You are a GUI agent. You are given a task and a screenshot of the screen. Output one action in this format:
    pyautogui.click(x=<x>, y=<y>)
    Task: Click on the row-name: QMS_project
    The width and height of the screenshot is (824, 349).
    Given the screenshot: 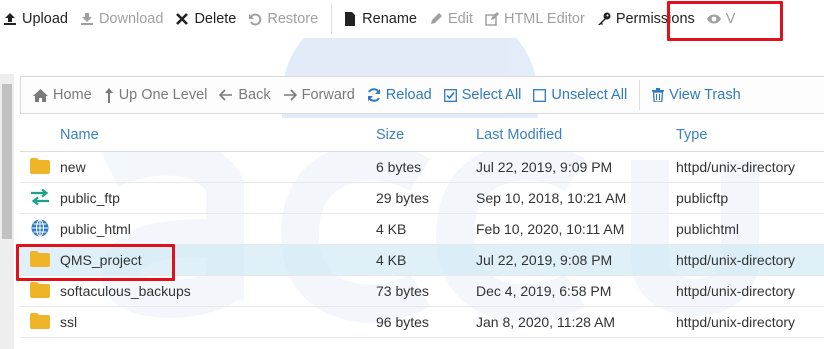 What is the action you would take?
    pyautogui.click(x=101, y=260)
    